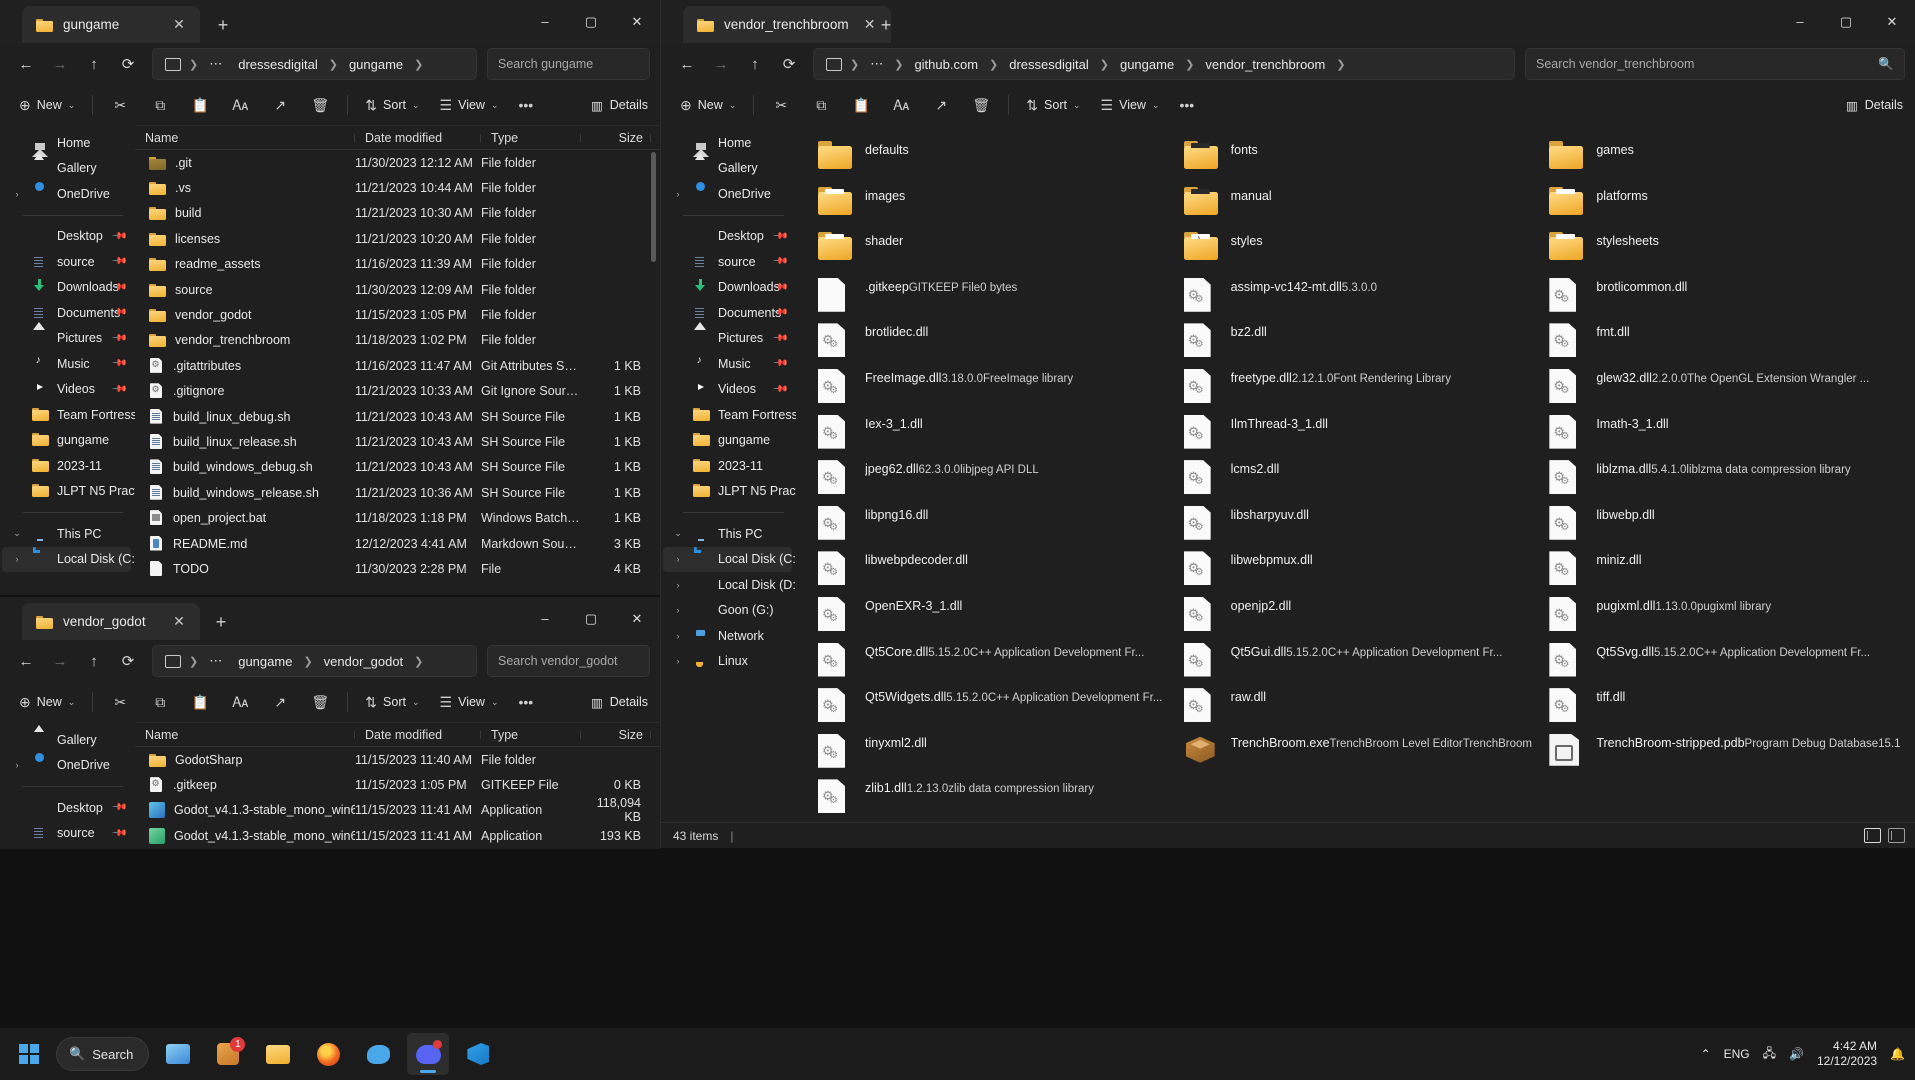  What do you see at coordinates (215, 661) in the screenshot?
I see `breadcrumb-overflow: ⋯` at bounding box center [215, 661].